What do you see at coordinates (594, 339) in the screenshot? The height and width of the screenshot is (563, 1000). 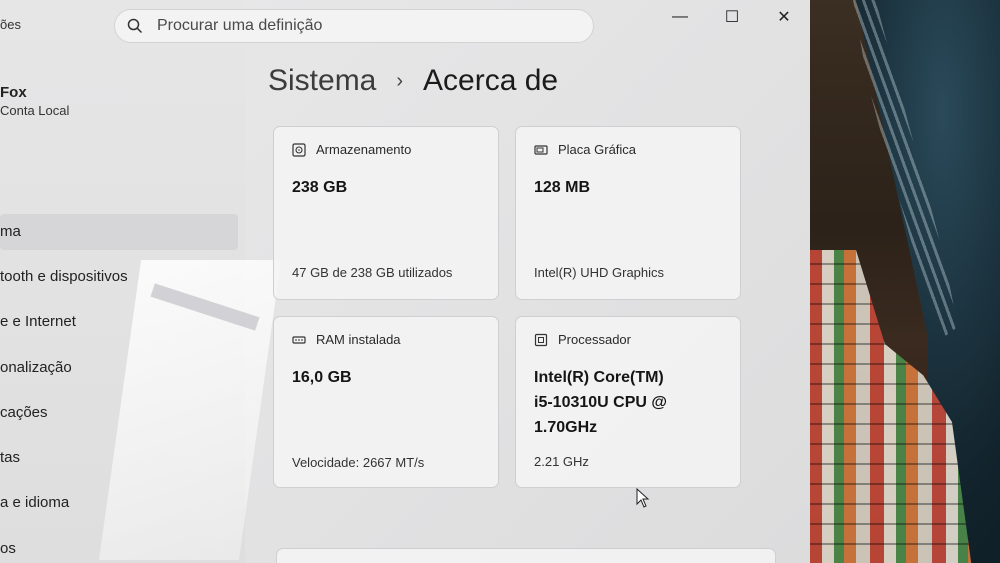 I see `card-title: Processador` at bounding box center [594, 339].